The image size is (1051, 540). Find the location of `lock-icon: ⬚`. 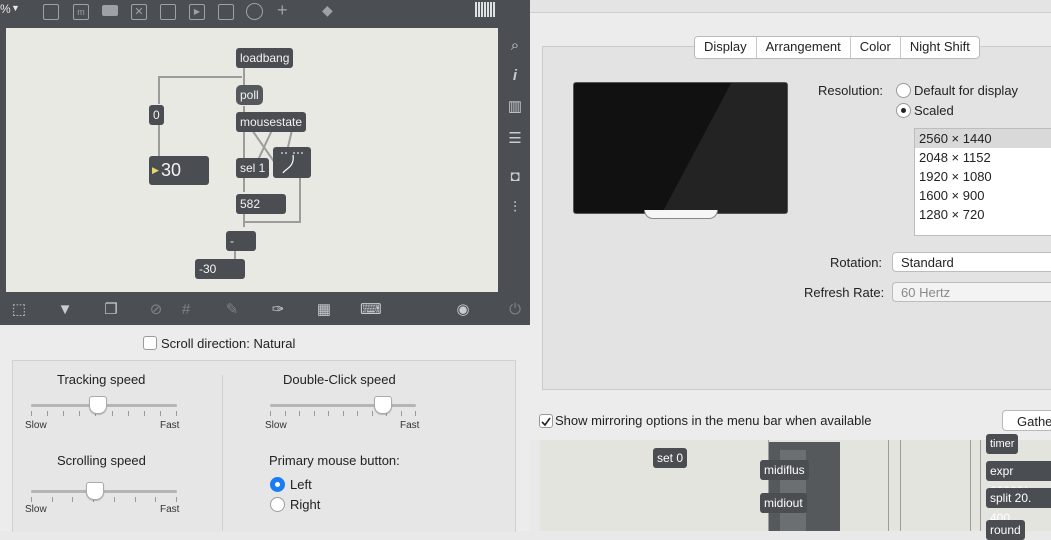

lock-icon: ⬚ is located at coordinates (19, 310).